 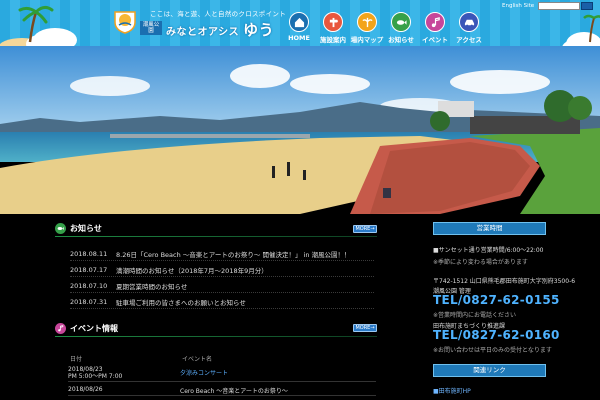 I want to click on nav-access: アクセス, so click(x=469, y=28).